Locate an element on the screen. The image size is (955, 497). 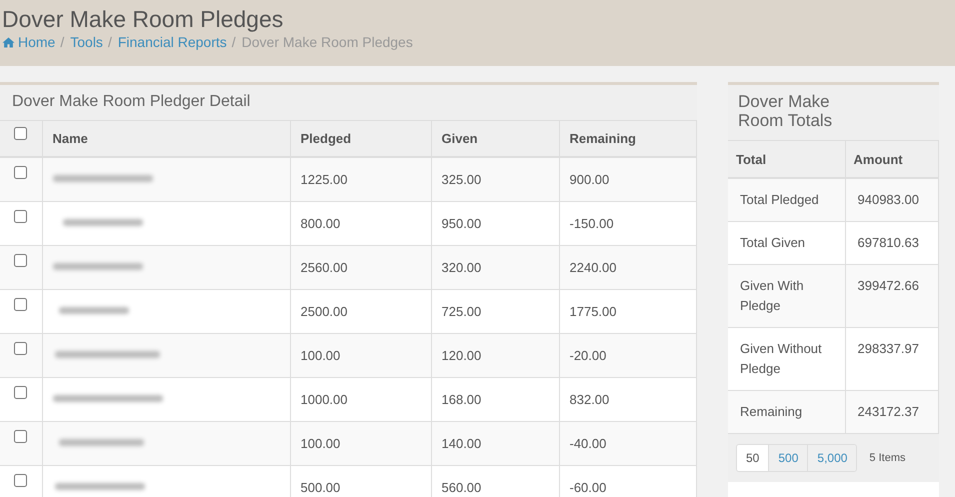
page-size-button: 50 is located at coordinates (752, 458).